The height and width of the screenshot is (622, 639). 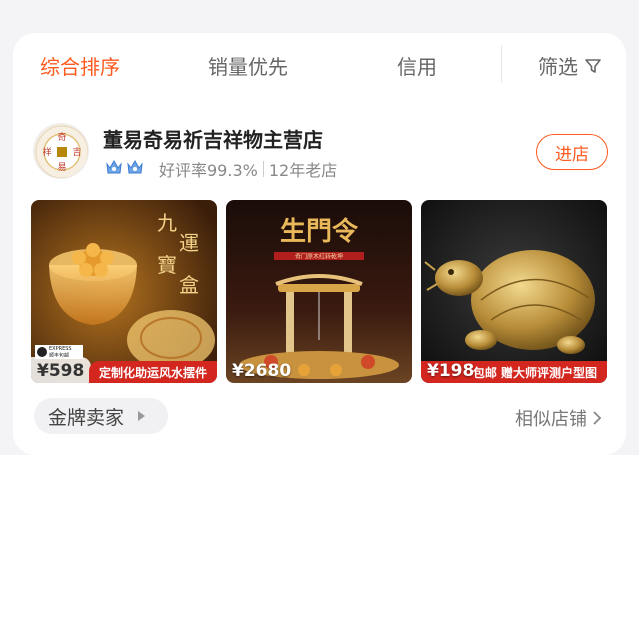 What do you see at coordinates (142, 416) in the screenshot?
I see `play-arrow-icon` at bounding box center [142, 416].